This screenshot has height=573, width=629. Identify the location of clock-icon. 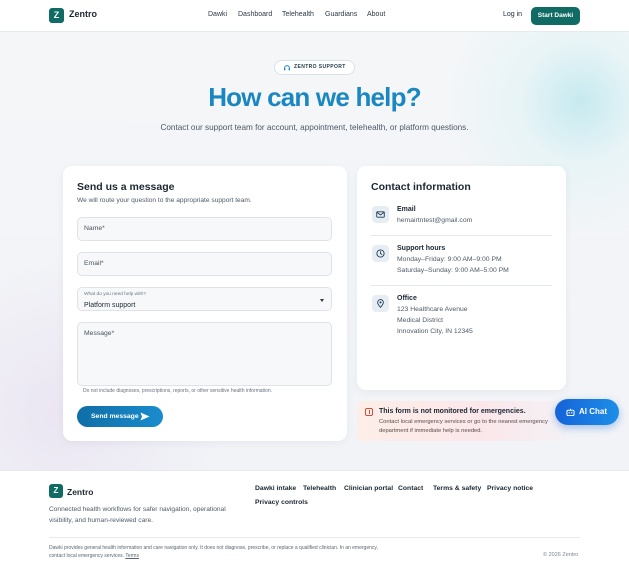
(380, 253).